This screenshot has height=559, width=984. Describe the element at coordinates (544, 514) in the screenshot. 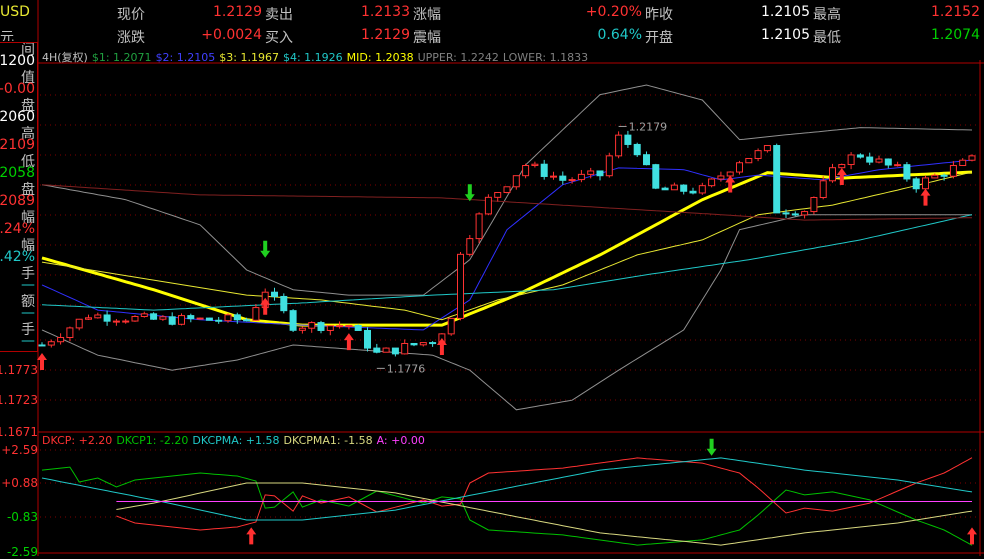

I see `indicator-line-dkcpma1` at that location.